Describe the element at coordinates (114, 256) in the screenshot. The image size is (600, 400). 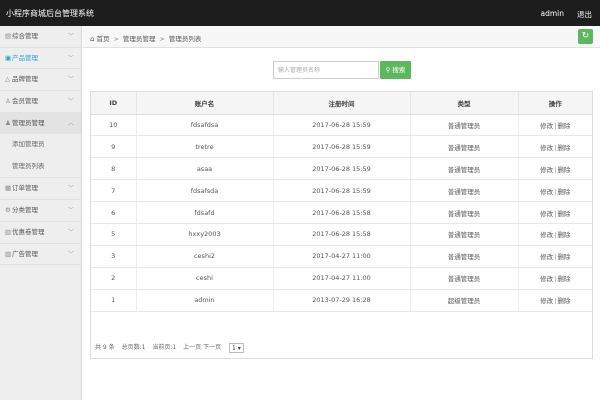
I see `cell-id: 3` at that location.